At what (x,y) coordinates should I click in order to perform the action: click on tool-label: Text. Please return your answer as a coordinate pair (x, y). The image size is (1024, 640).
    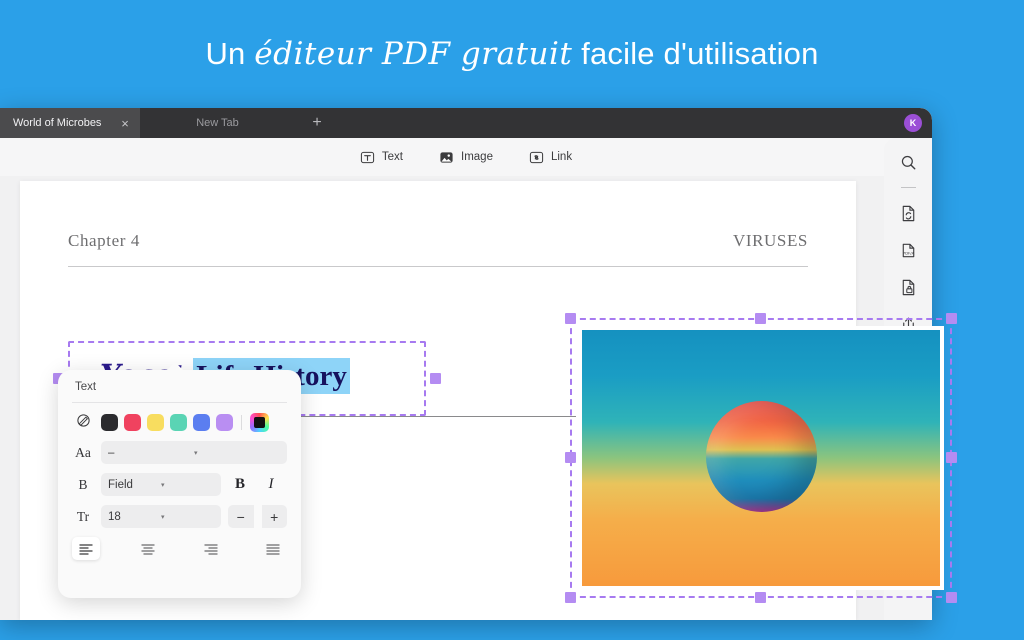
    Looking at the image, I should click on (392, 157).